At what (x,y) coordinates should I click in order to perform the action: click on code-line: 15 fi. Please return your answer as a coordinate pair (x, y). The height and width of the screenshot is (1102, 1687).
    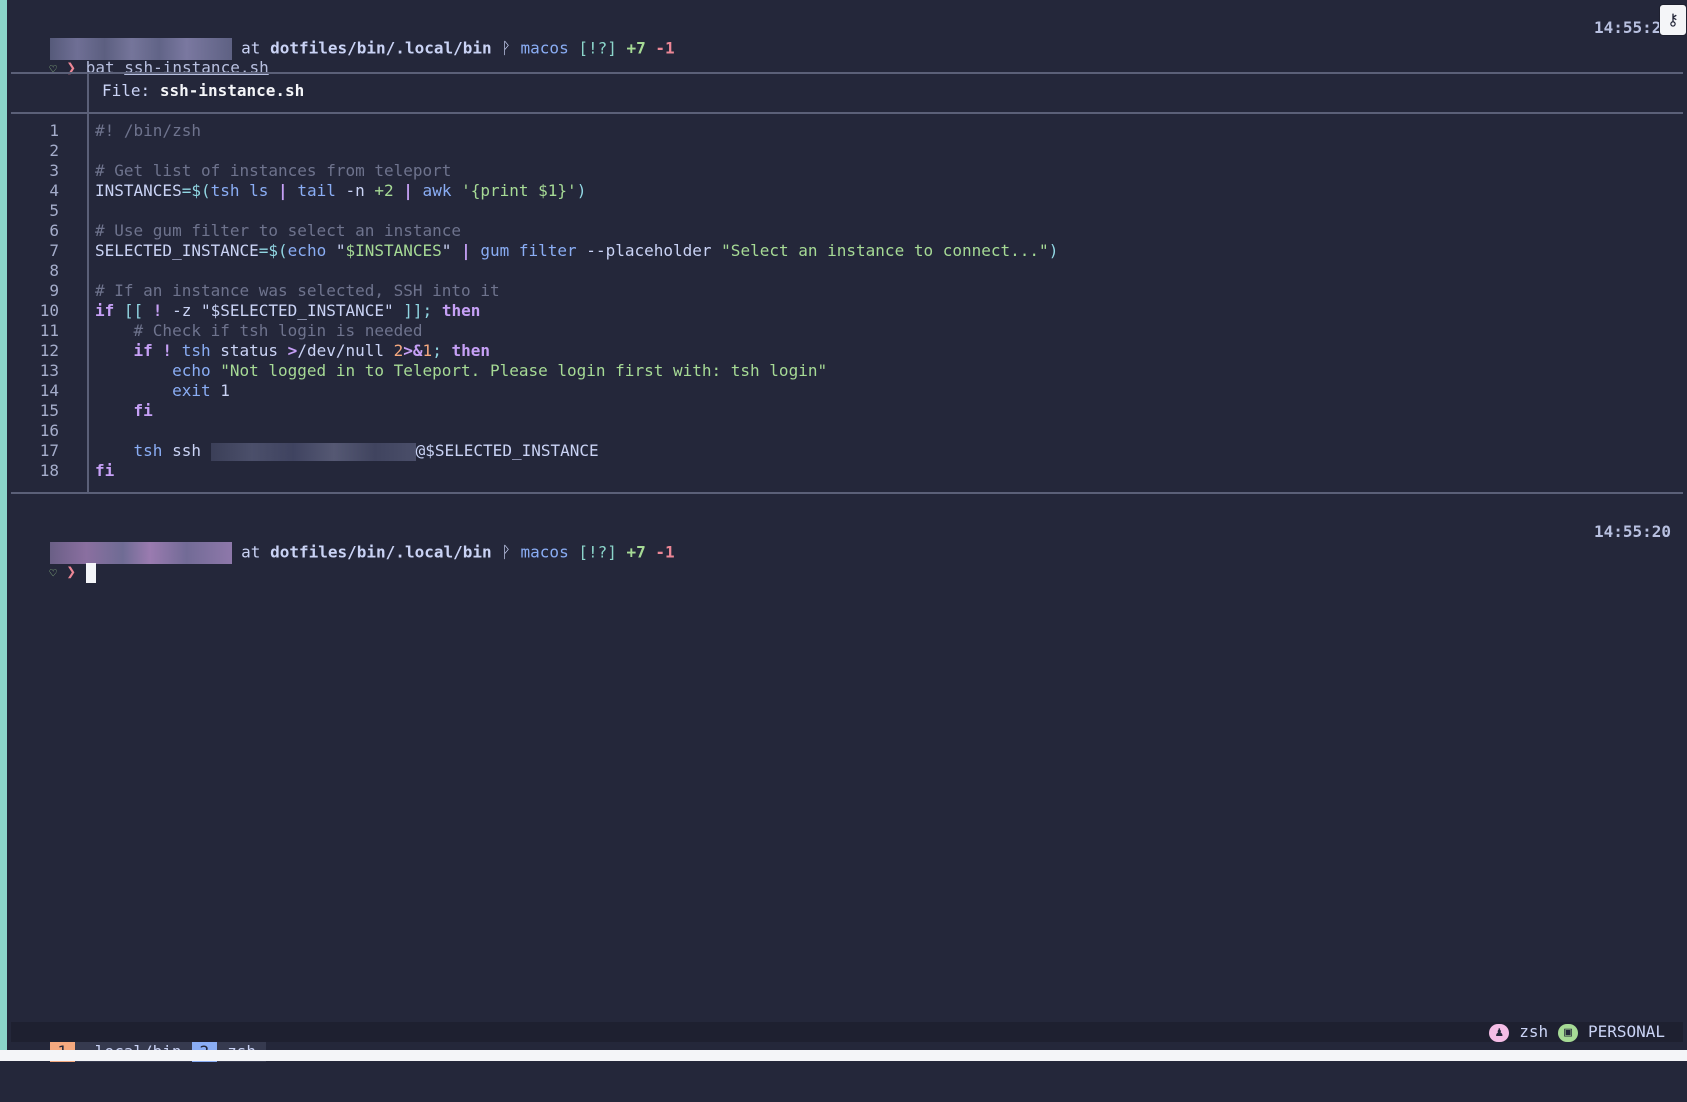
    Looking at the image, I should click on (841, 411).